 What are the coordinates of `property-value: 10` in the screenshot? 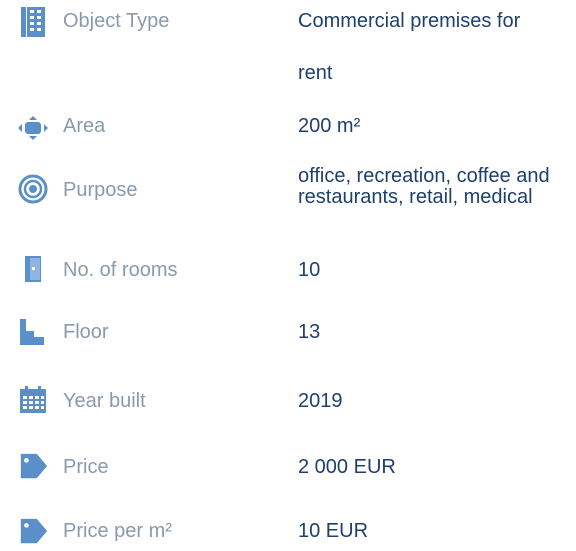 It's located at (309, 270).